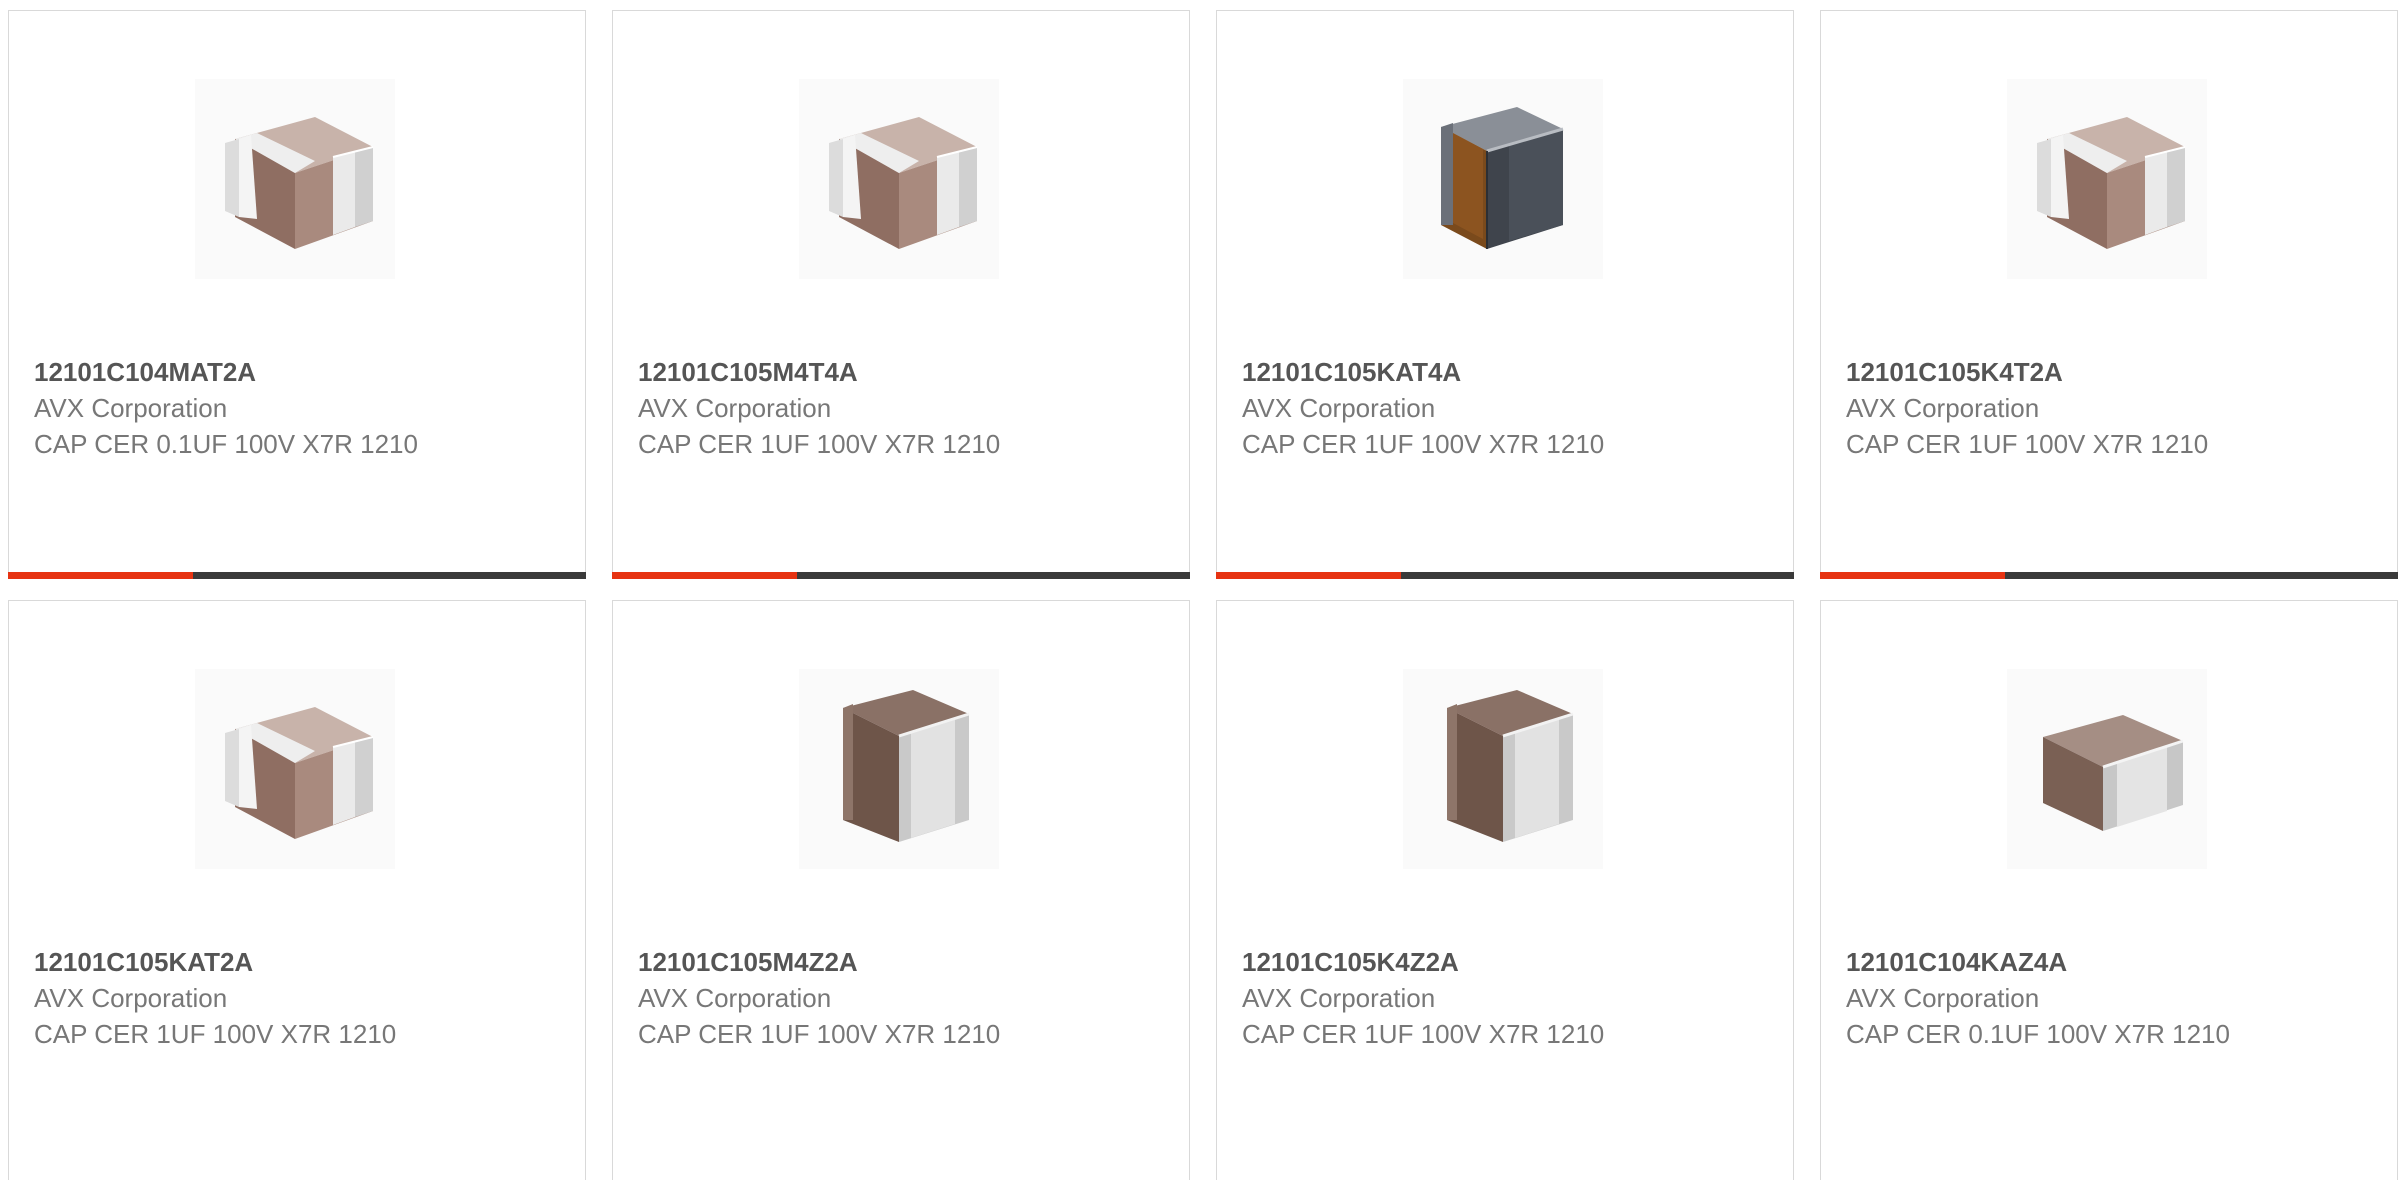 This screenshot has height=1180, width=2400. I want to click on part-number: 12101C105KAT2A, so click(299, 962).